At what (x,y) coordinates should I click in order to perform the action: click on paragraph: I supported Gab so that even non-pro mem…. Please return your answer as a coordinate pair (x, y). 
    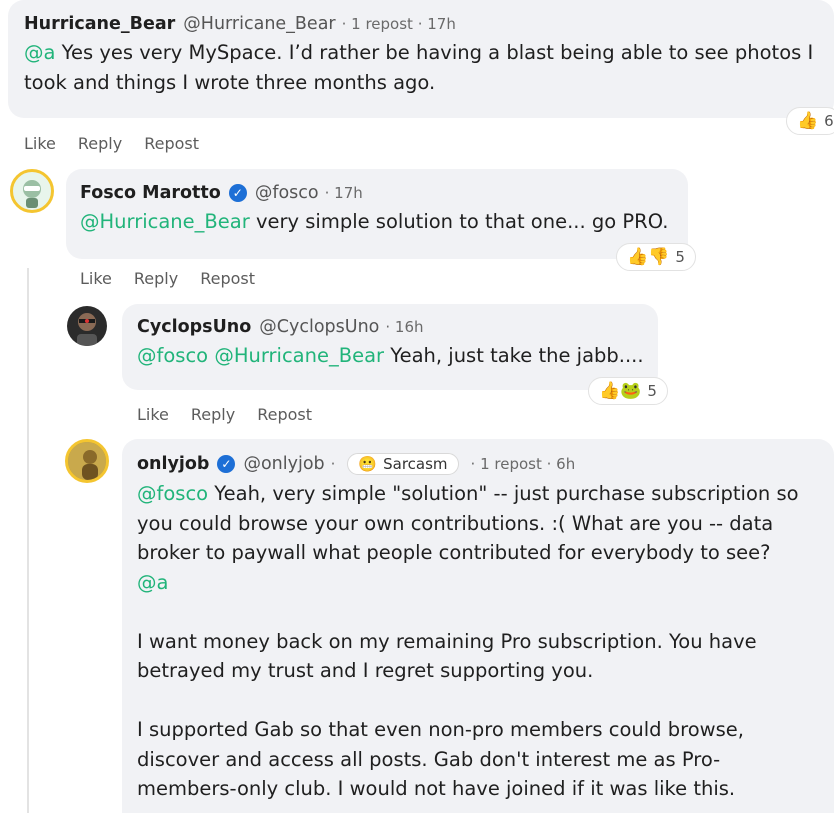
    Looking at the image, I should click on (440, 759).